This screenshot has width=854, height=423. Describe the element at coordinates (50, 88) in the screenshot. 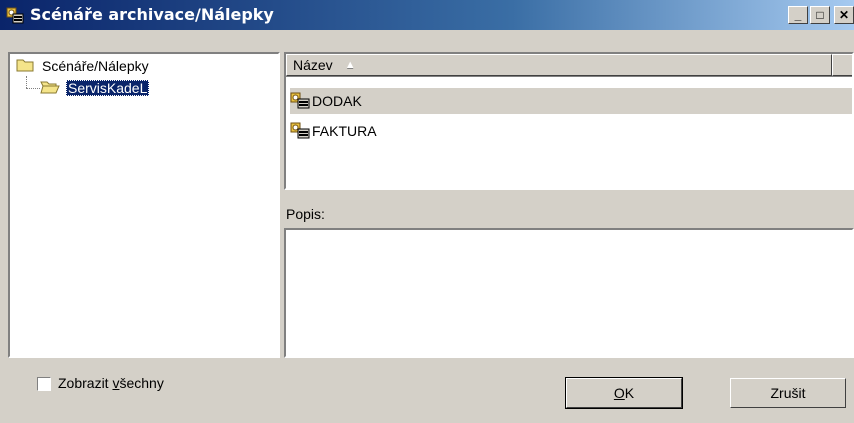

I see `folder-open-icon` at that location.